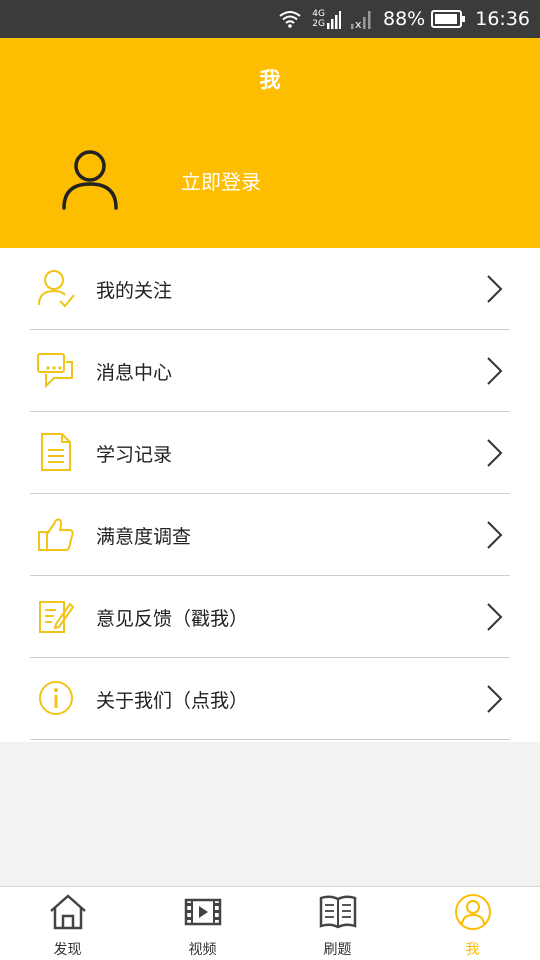  Describe the element at coordinates (448, 19) in the screenshot. I see `battery-icon` at that location.